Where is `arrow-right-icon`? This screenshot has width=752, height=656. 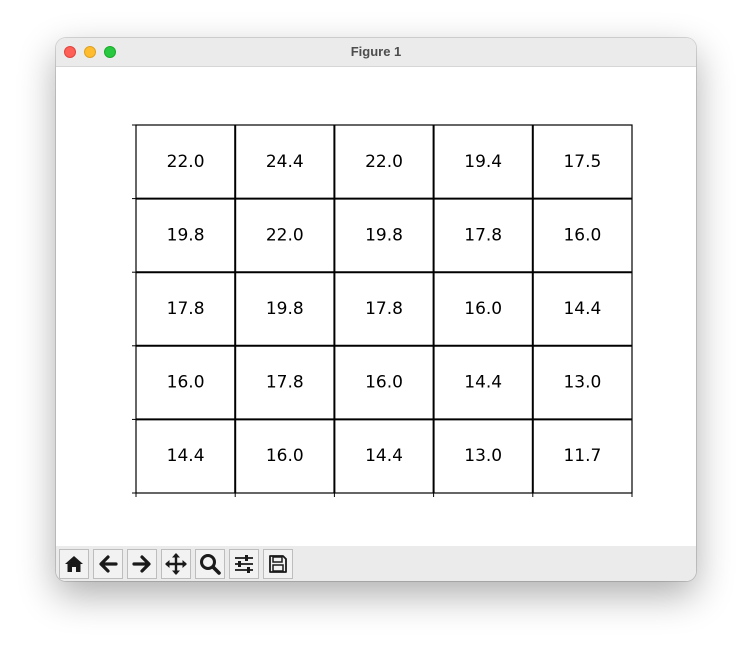
arrow-right-icon is located at coordinates (142, 564).